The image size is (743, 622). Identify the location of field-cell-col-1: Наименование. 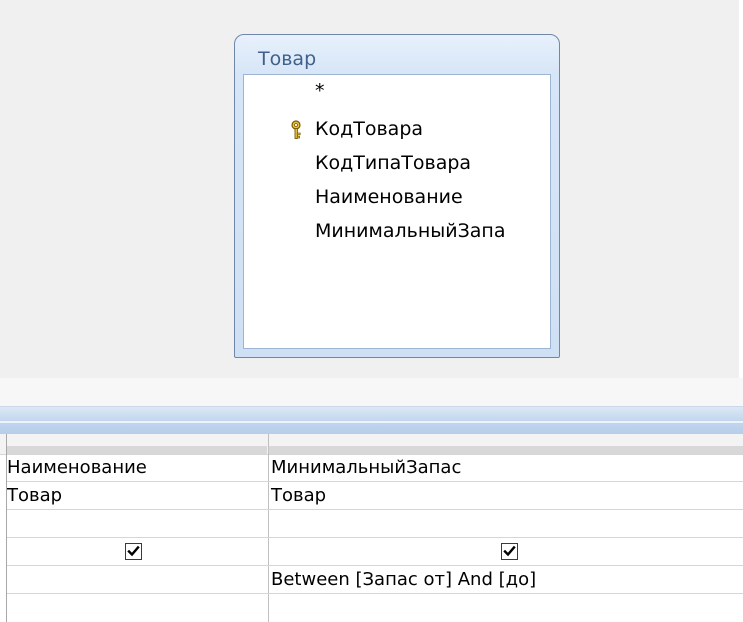
(137, 467).